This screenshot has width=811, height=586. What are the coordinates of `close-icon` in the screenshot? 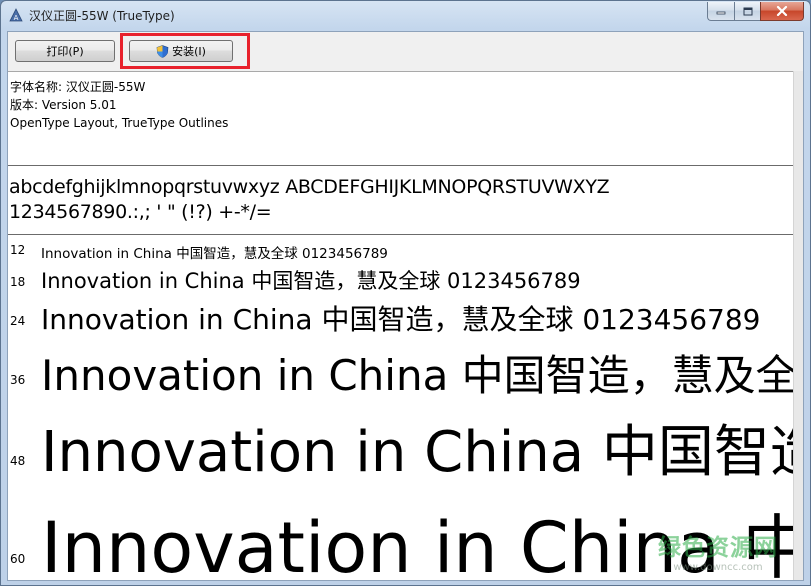 It's located at (782, 11).